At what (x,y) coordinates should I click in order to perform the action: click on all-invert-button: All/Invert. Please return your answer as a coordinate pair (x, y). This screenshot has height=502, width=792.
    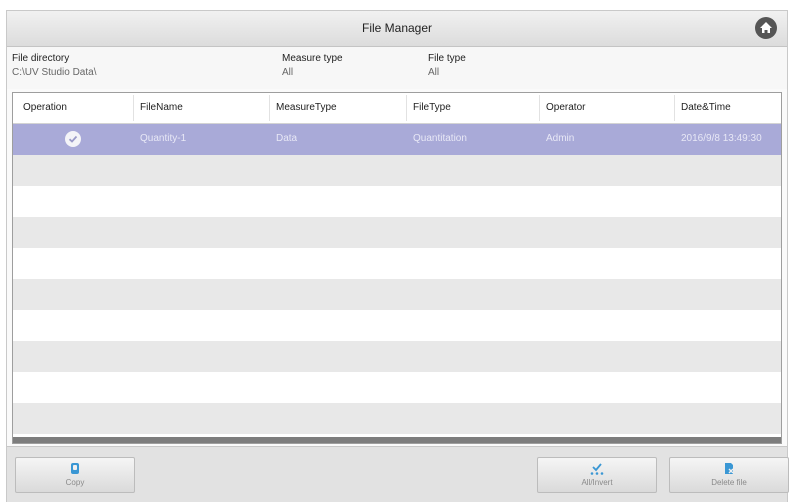
    Looking at the image, I should click on (597, 475).